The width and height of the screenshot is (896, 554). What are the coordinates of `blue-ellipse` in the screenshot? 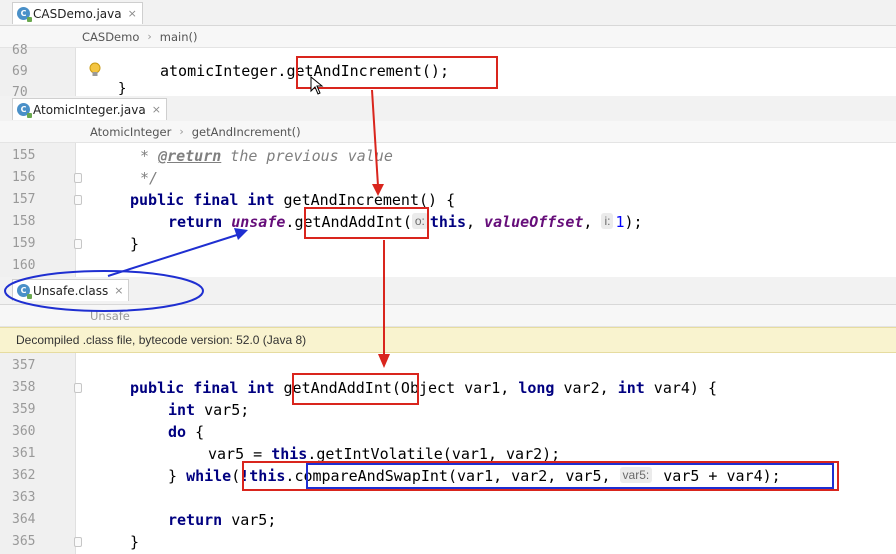 It's located at (104, 291).